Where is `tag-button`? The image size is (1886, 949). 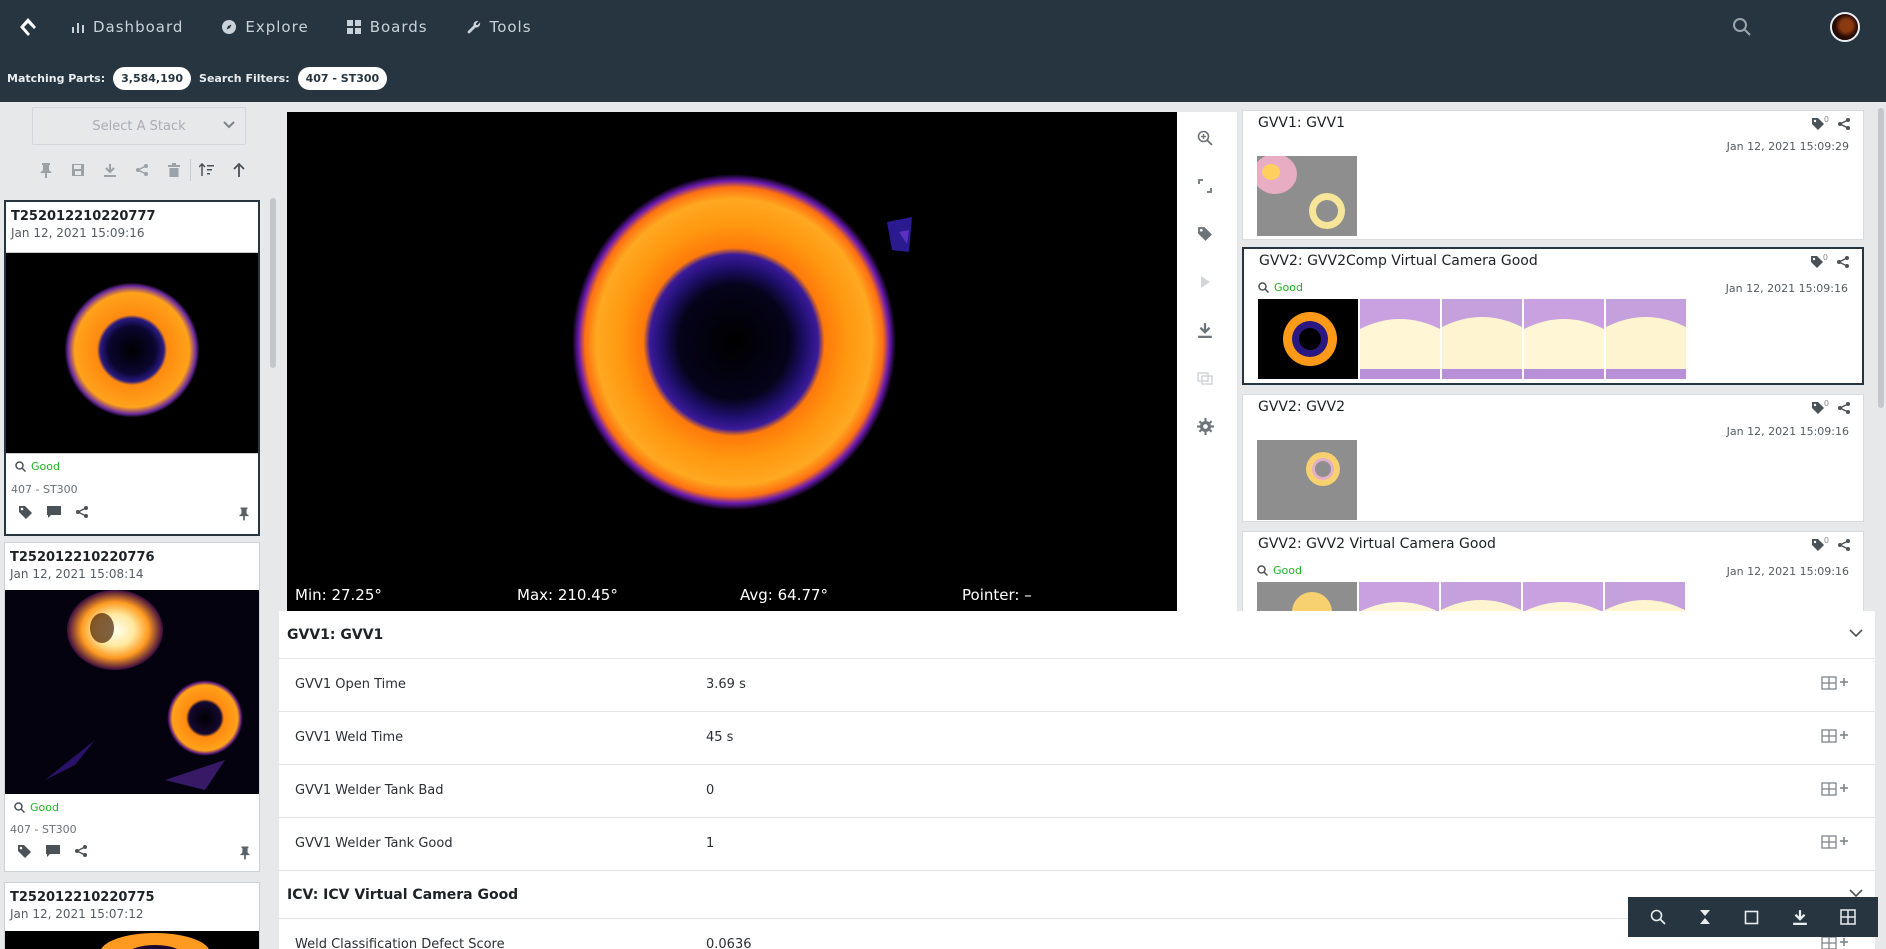
tag-button is located at coordinates (1205, 236).